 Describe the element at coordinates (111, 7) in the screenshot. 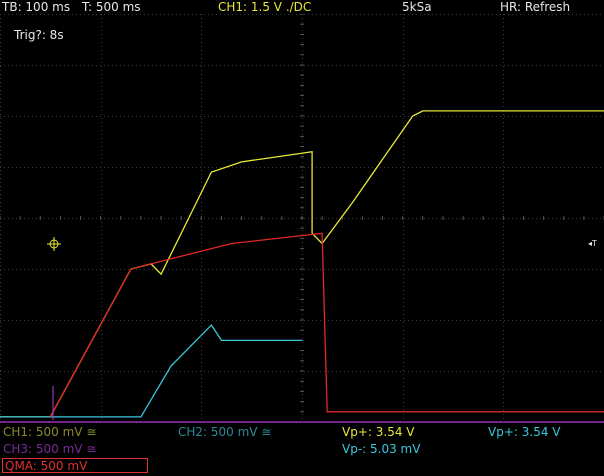

I see `trigger-time-readout: T: 500 ms` at that location.